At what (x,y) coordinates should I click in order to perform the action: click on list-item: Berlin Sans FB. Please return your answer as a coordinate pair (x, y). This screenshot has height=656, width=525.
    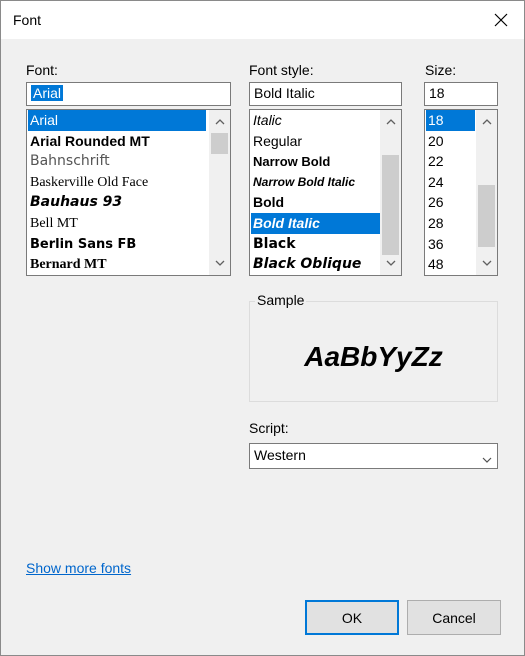
    Looking at the image, I should click on (117, 244).